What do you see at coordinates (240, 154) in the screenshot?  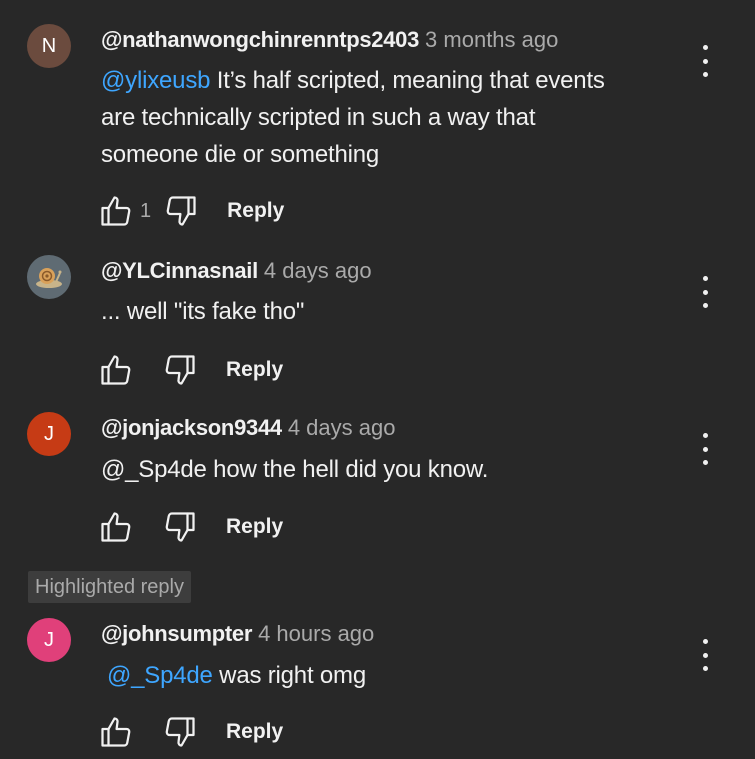 I see `comment-text-line: someone die or something` at bounding box center [240, 154].